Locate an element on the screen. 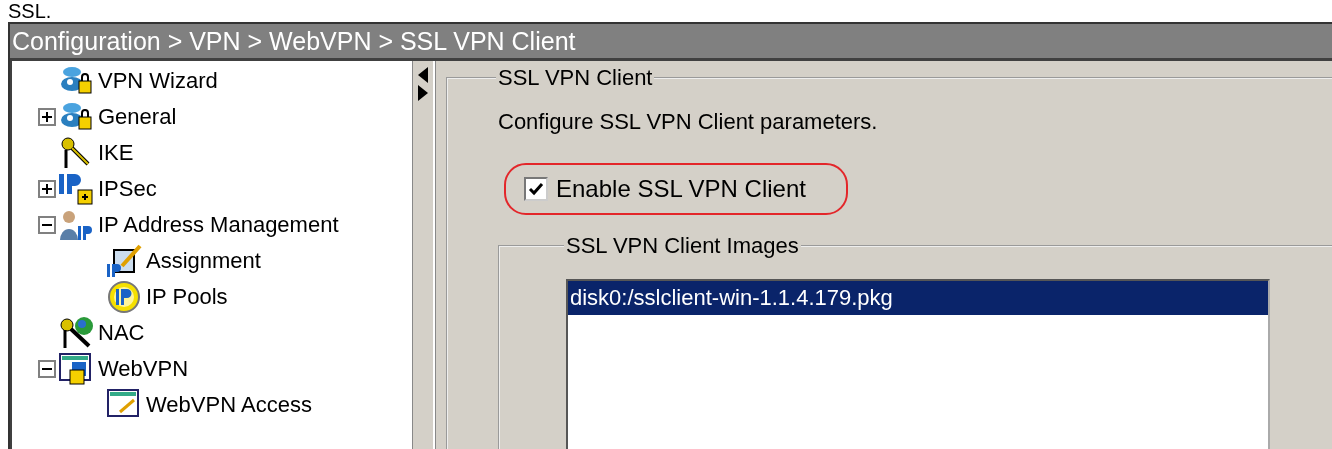  description-text: Configure SSL VPN Client parameters. is located at coordinates (688, 122).